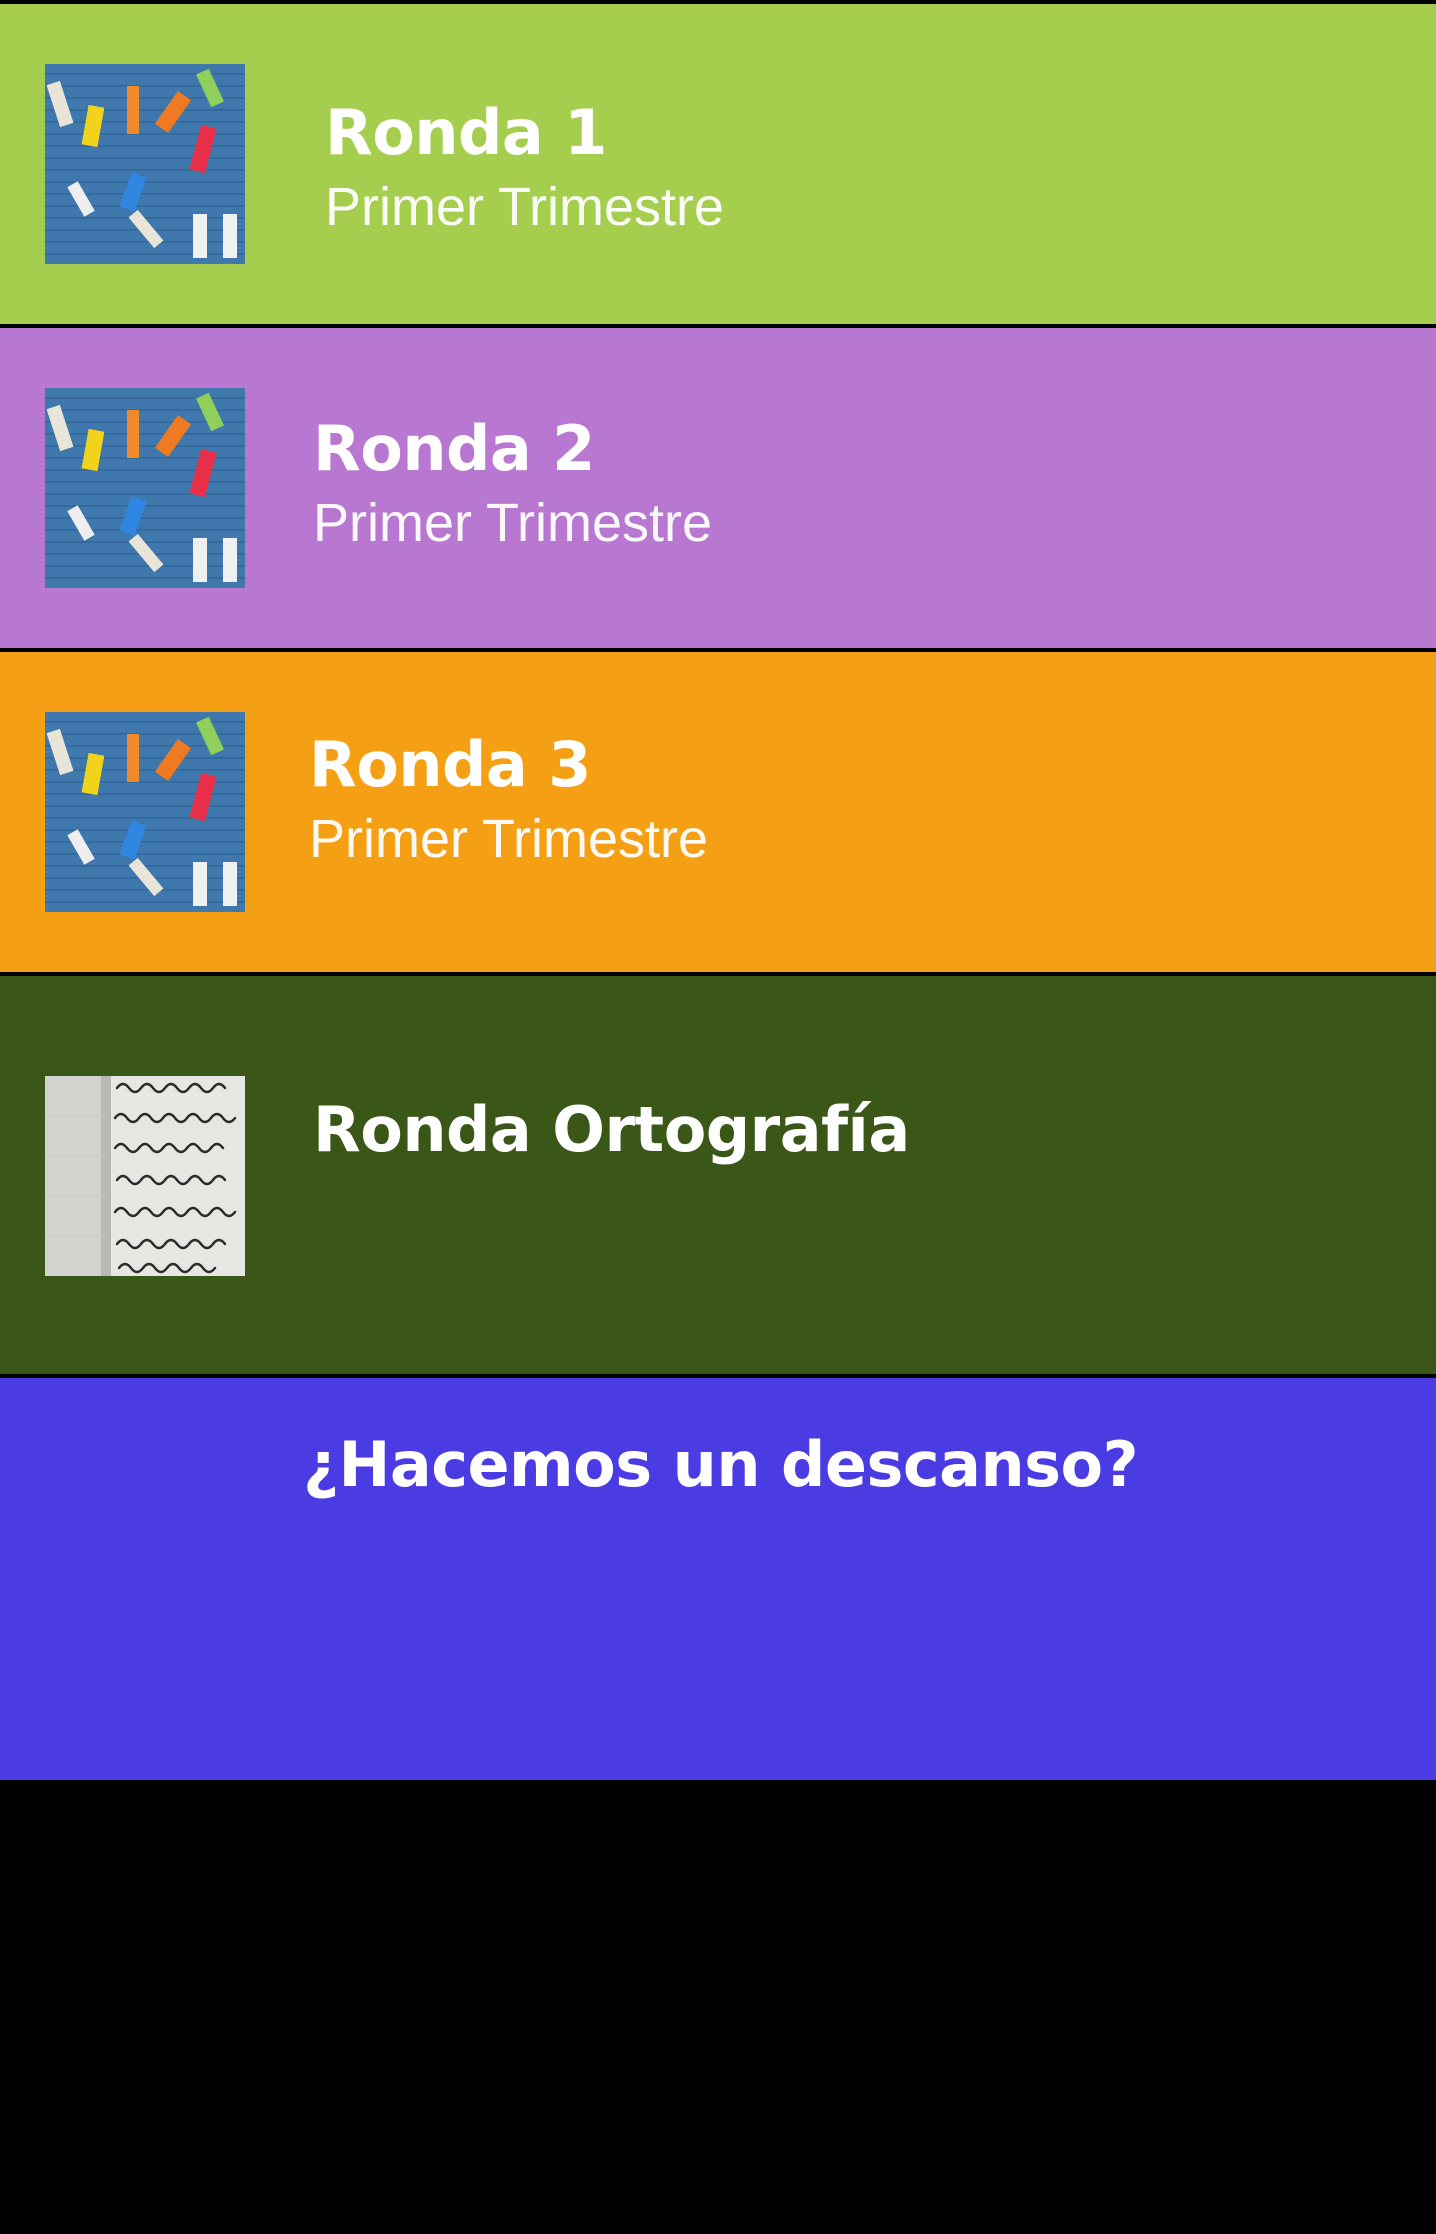 The height and width of the screenshot is (2234, 1436). Describe the element at coordinates (450, 764) in the screenshot. I see `round-title: Ronda 3` at that location.